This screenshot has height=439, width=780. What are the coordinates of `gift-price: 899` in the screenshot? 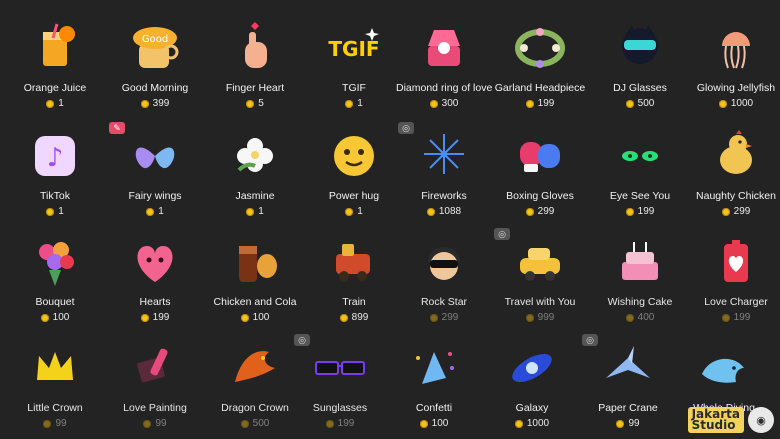 It's located at (354, 317).